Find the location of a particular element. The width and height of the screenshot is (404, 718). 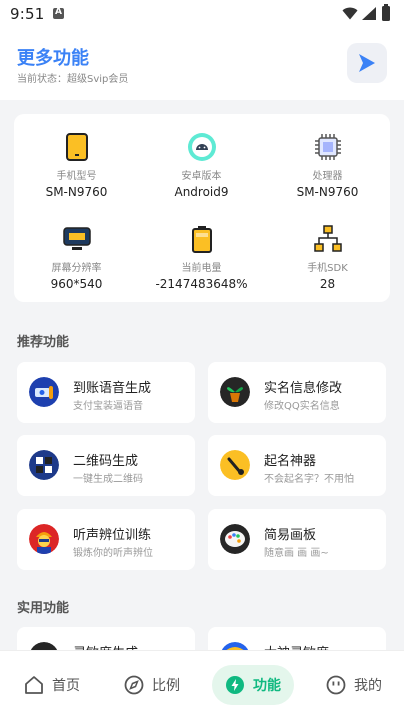

section-title-recommended: 推荐功能 is located at coordinates (43, 342).